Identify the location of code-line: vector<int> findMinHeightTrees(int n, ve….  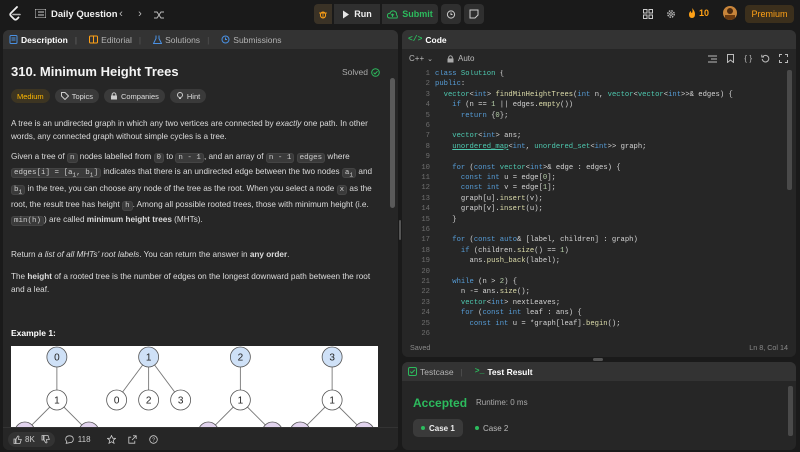
(588, 94).